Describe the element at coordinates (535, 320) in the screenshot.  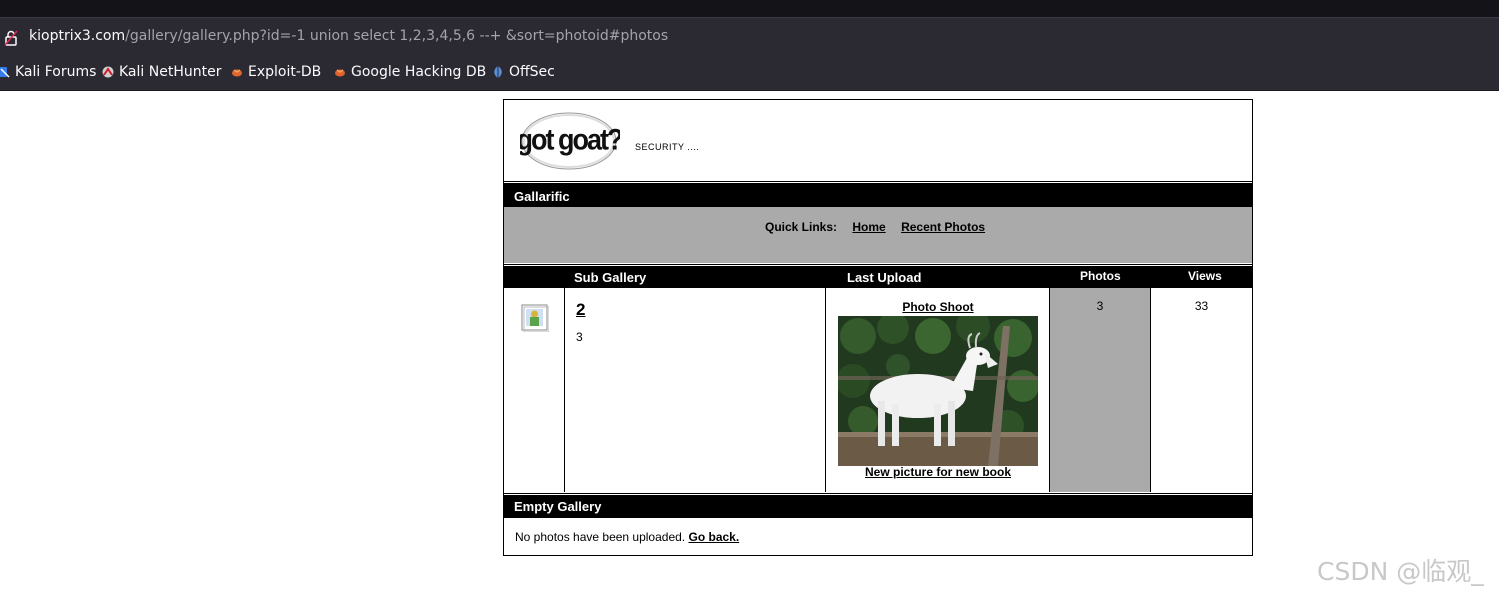
I see `gallery-image-icon` at that location.